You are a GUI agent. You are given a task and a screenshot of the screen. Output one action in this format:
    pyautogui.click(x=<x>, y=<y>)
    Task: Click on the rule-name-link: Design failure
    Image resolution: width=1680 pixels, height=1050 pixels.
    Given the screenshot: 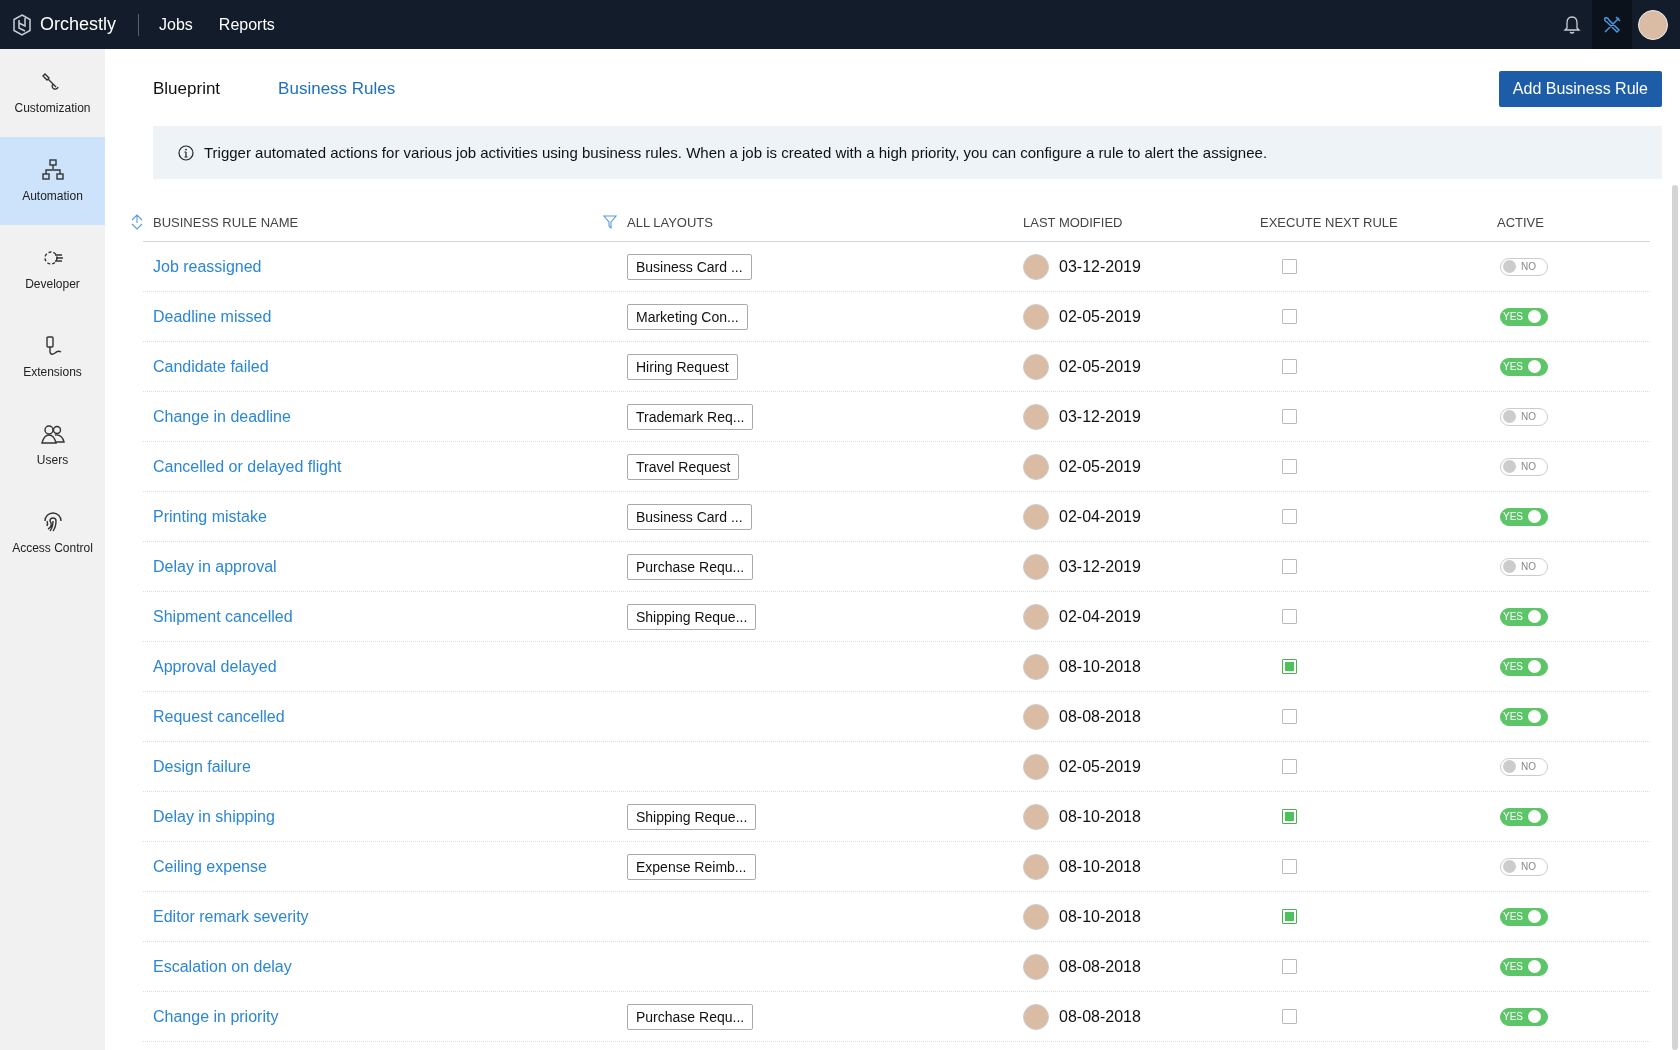 What is the action you would take?
    pyautogui.click(x=202, y=766)
    